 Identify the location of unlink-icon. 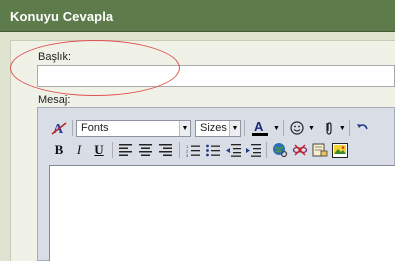
(300, 150).